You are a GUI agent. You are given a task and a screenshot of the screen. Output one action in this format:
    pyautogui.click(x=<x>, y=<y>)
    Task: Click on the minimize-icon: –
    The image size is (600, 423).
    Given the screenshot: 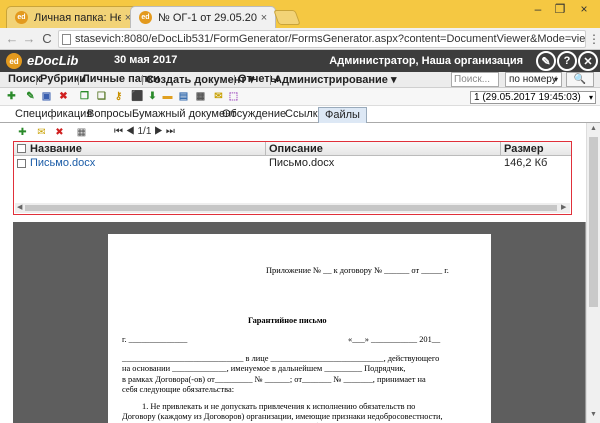 What is the action you would take?
    pyautogui.click(x=538, y=9)
    